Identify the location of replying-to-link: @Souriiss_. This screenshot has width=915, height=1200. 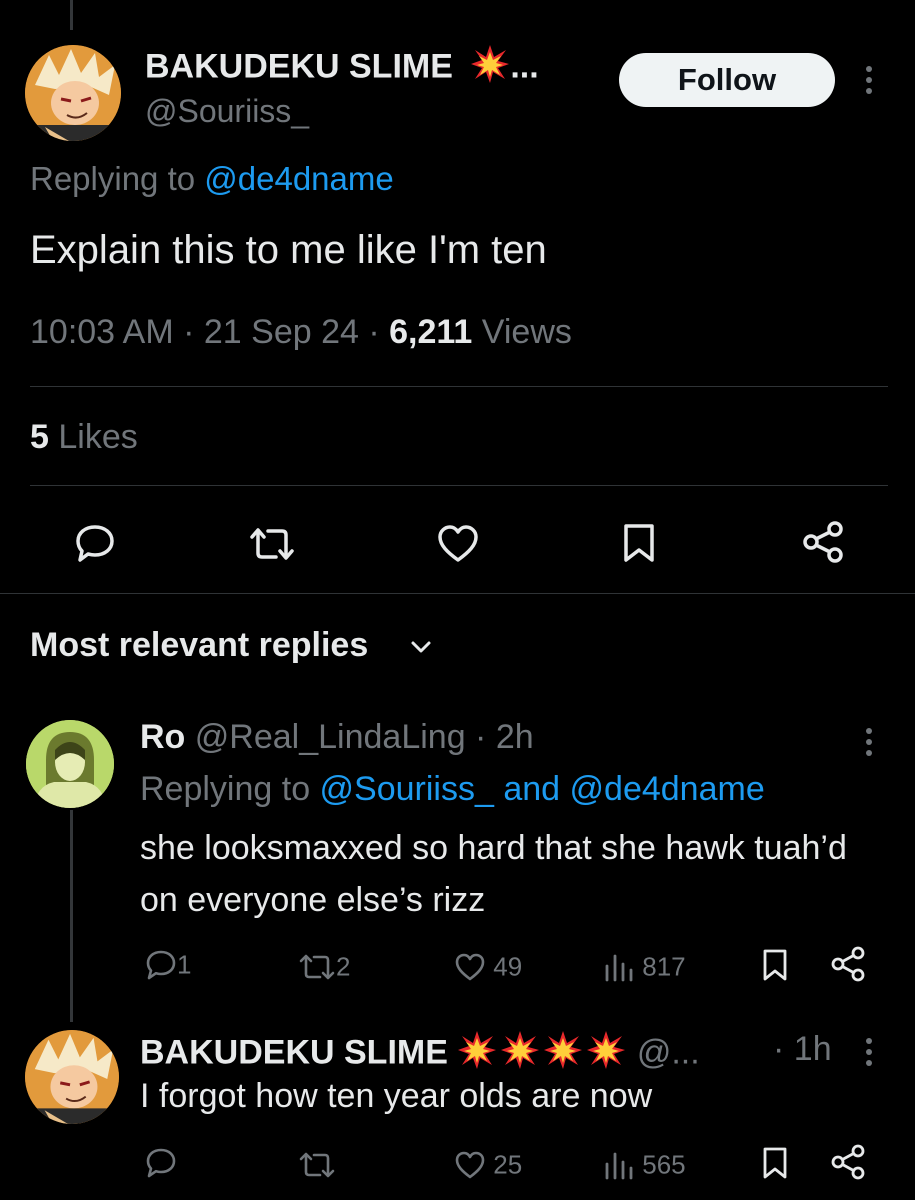
(407, 789).